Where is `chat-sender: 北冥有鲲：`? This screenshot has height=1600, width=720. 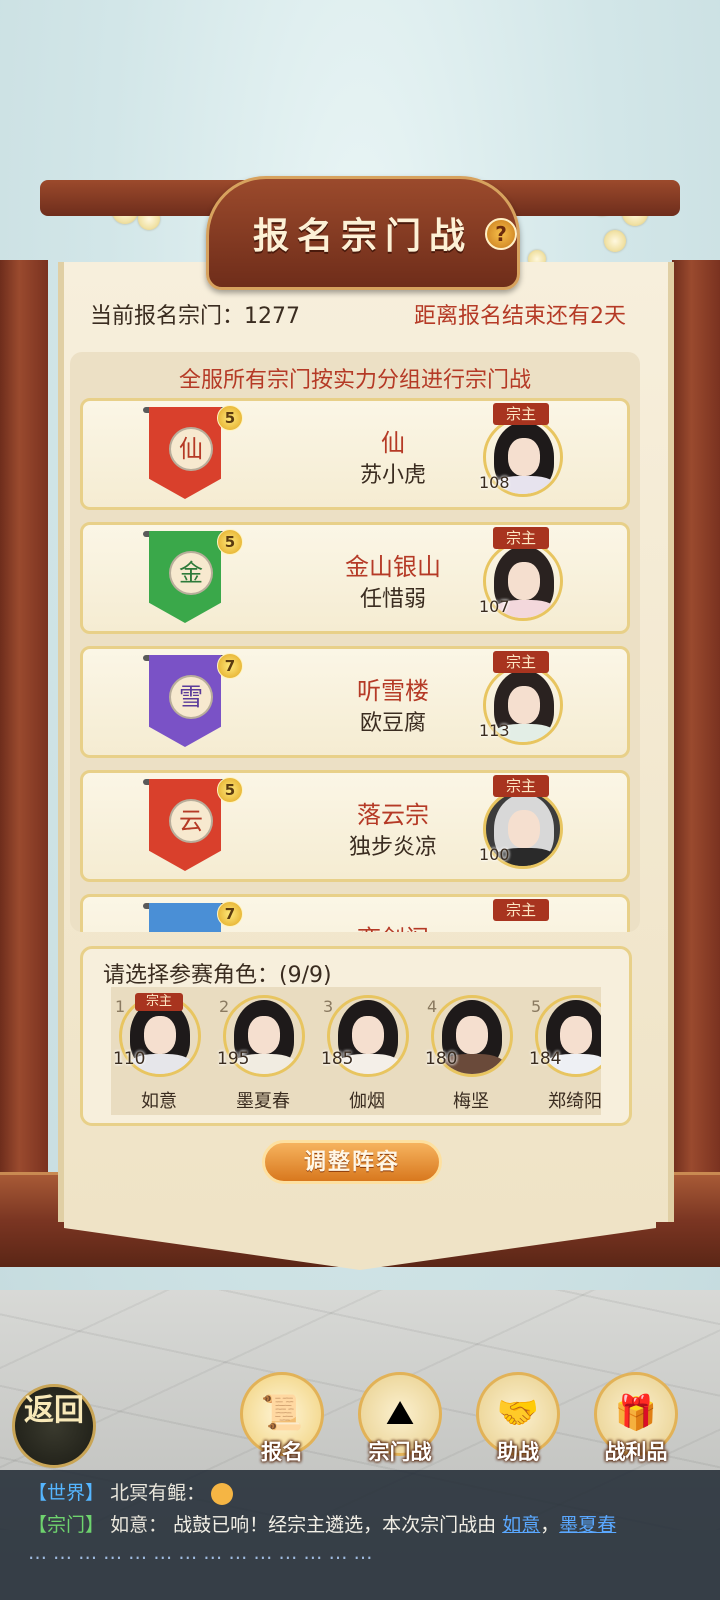
chat-sender: 北冥有鲲： is located at coordinates (158, 1493).